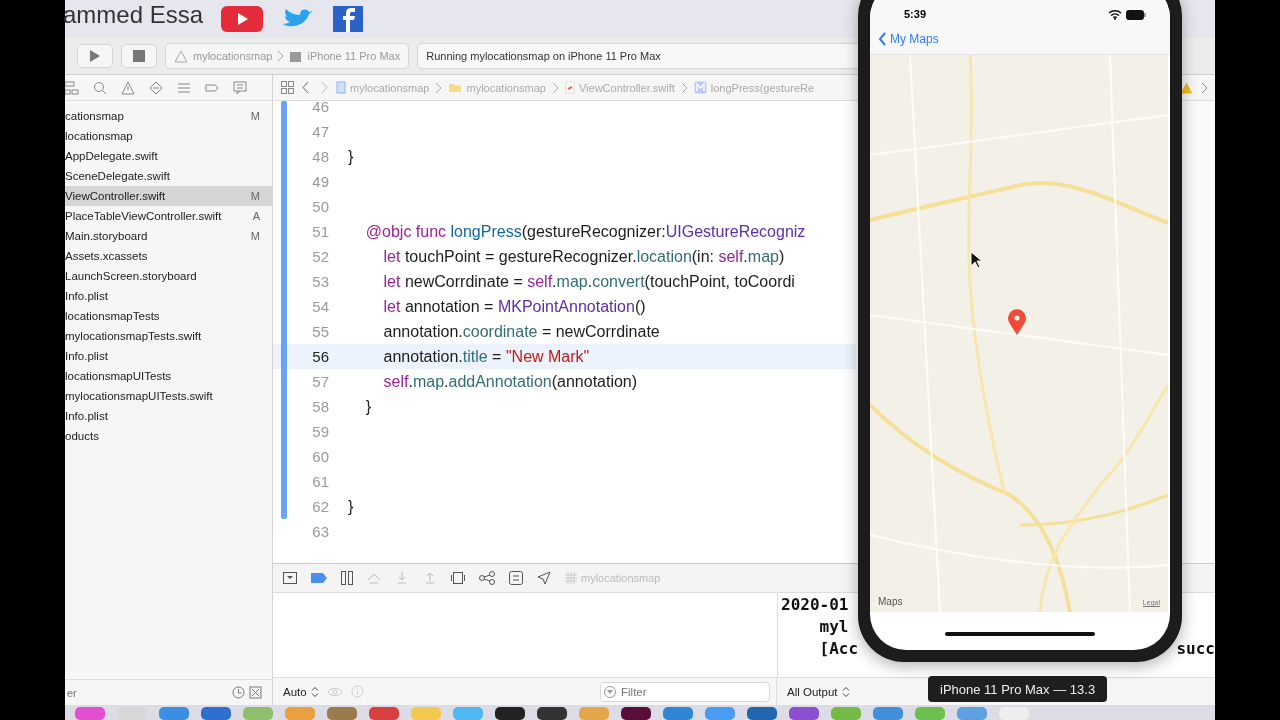  Describe the element at coordinates (430, 578) in the screenshot. I see `step-out-icon` at that location.